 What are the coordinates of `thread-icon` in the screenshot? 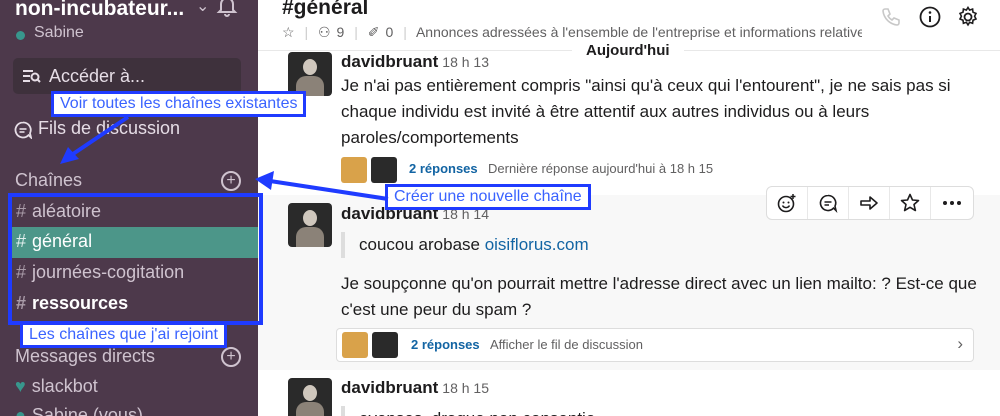 It's located at (828, 203).